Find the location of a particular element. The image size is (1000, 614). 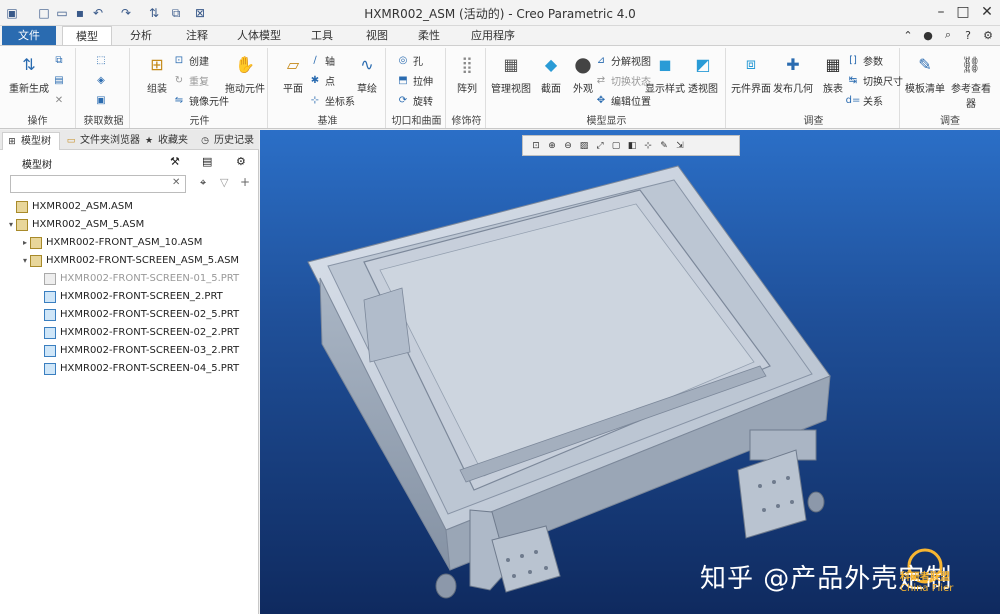

tab-view: 视图 is located at coordinates (377, 35).